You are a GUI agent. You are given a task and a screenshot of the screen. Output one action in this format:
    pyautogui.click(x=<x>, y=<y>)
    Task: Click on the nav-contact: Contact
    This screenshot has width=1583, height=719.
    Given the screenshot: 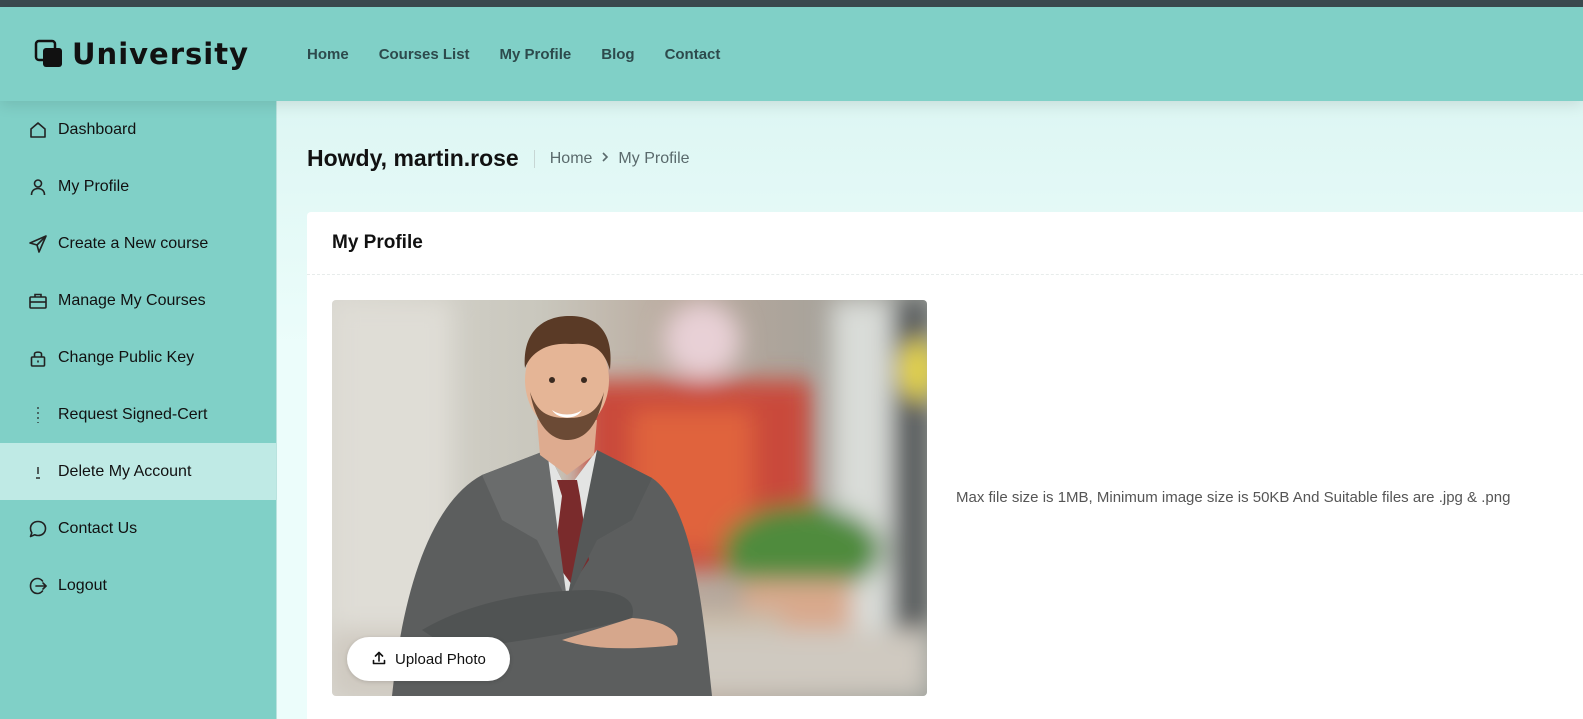 What is the action you would take?
    pyautogui.click(x=693, y=54)
    